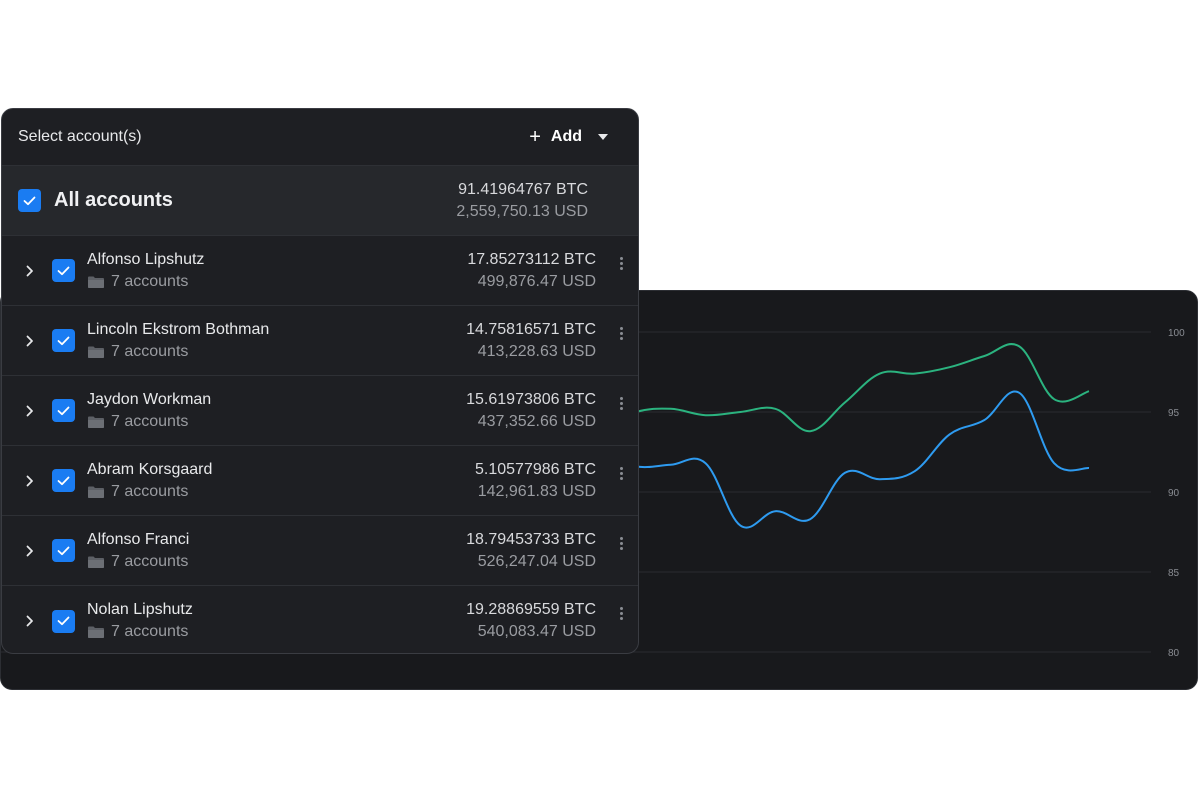 The height and width of the screenshot is (800, 1200). I want to click on account-info: Lincoln Ekstrom Bothman 7 accounts, so click(276, 341).